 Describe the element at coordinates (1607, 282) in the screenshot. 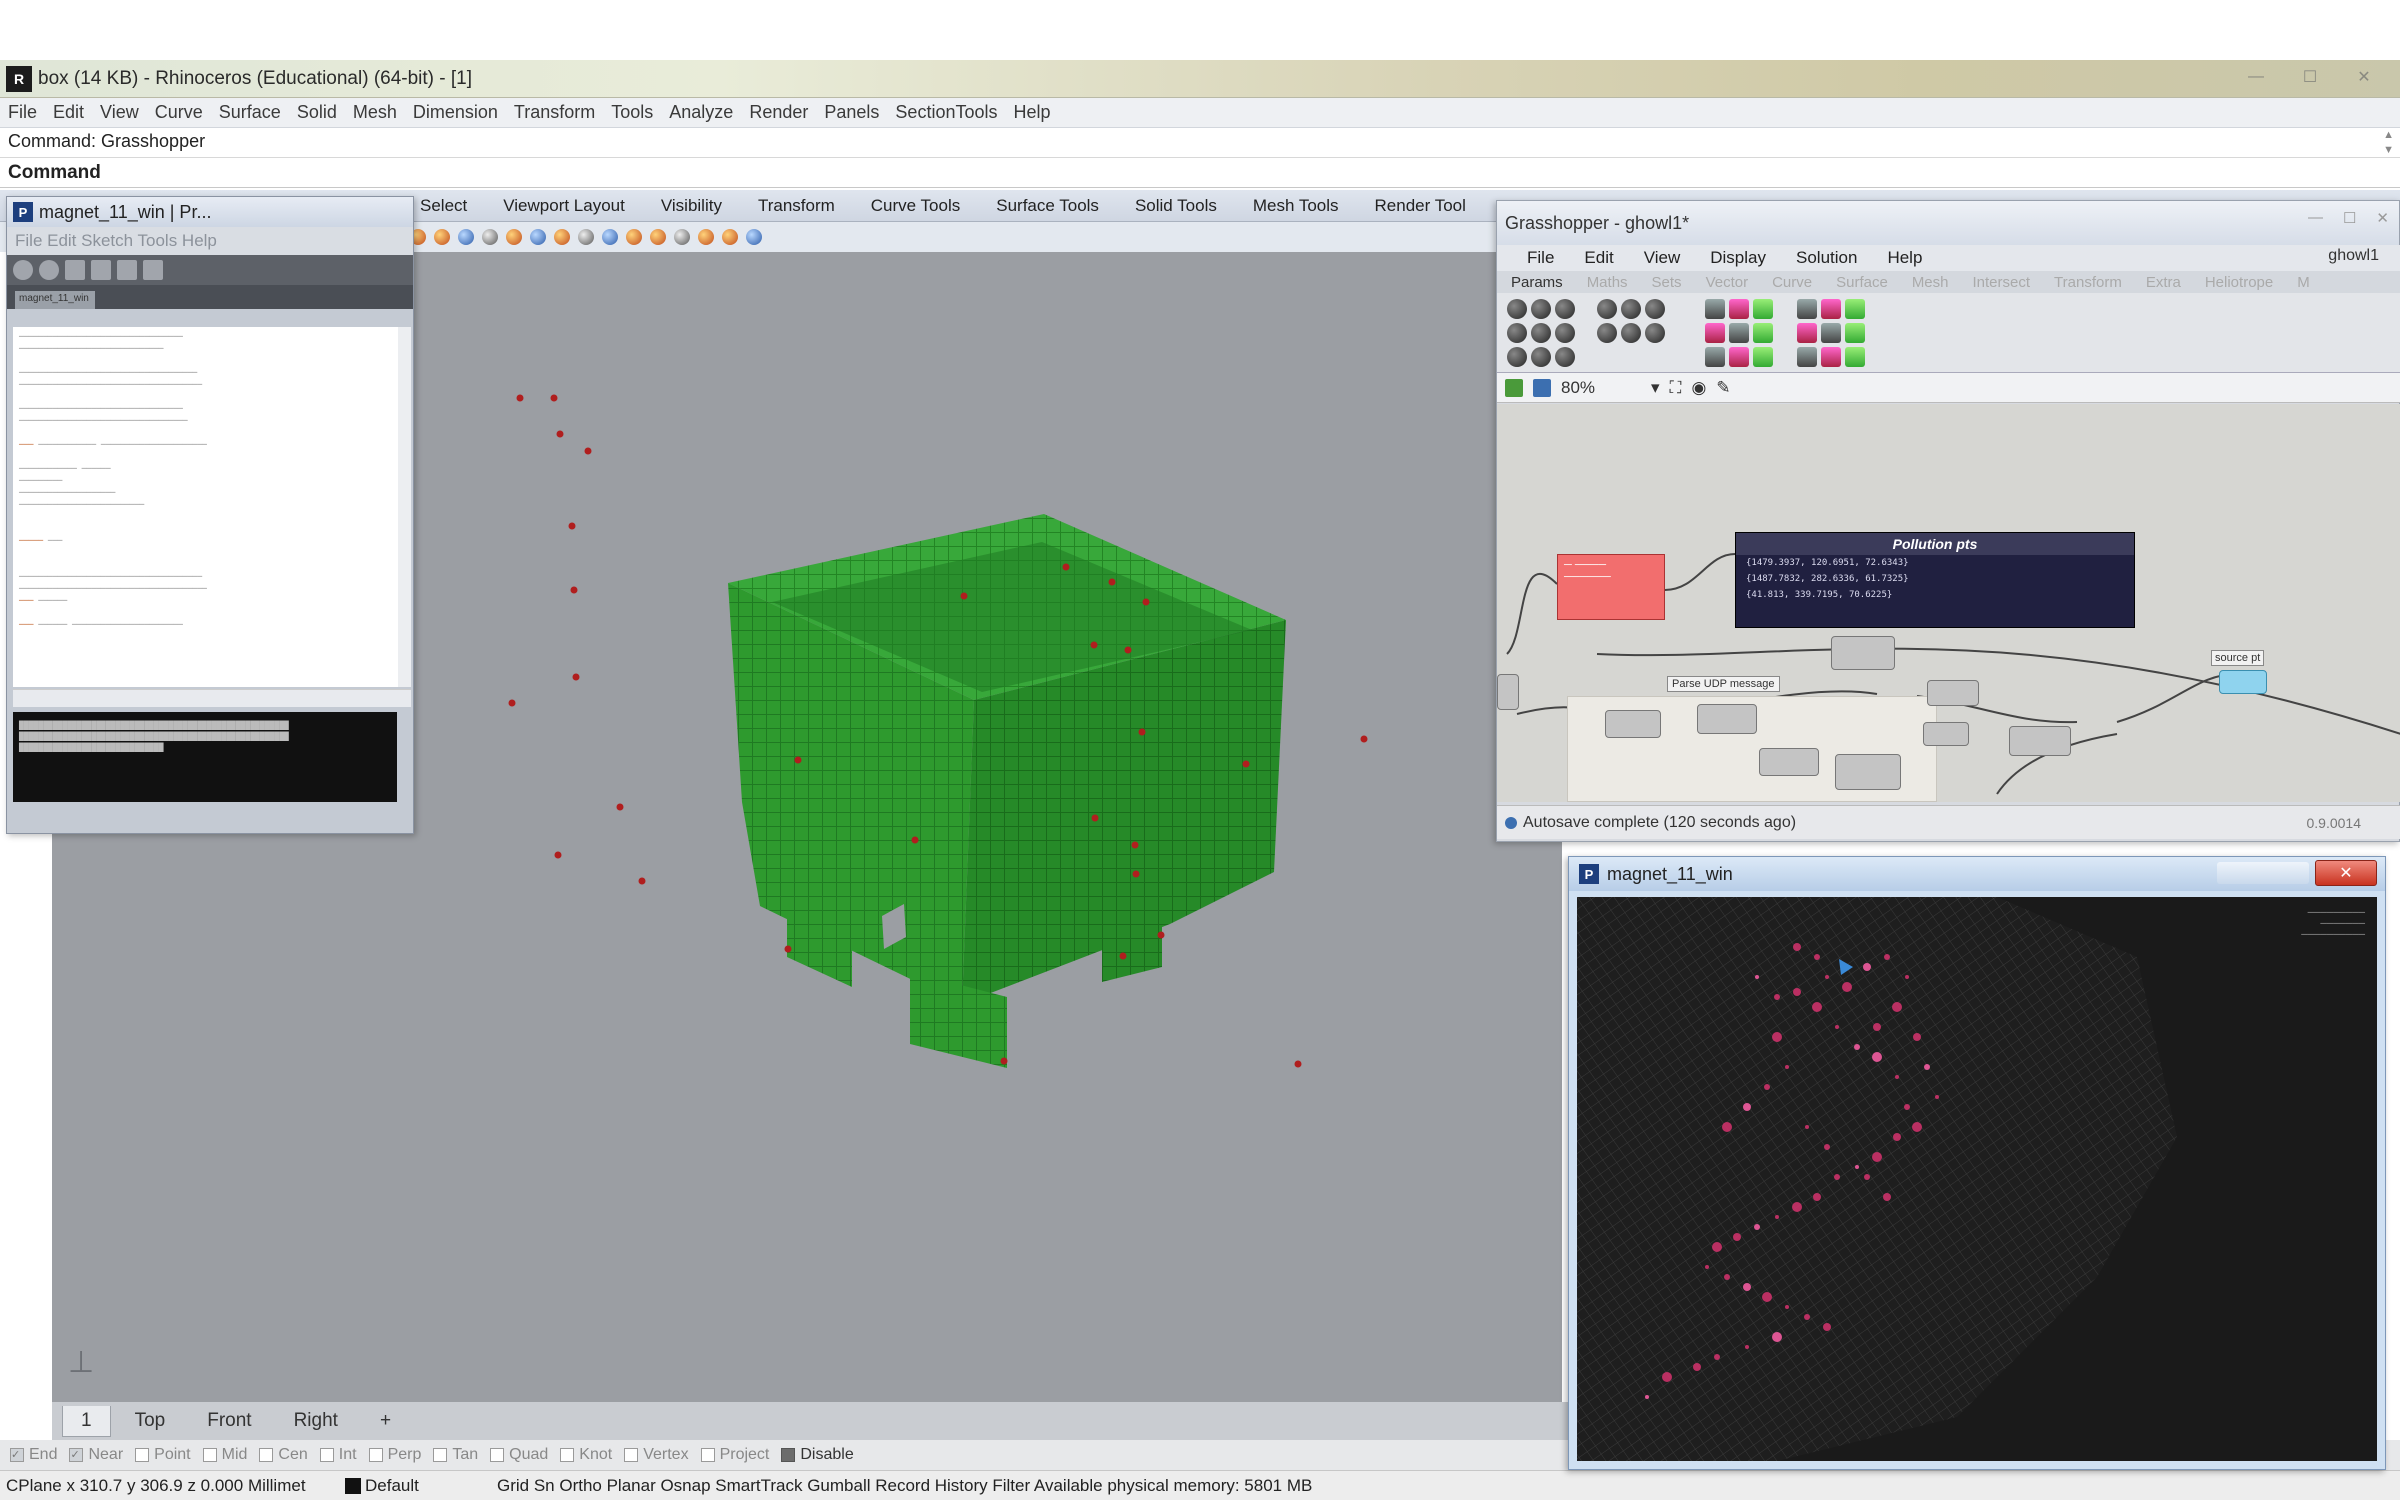

I see `gh-tab: Maths` at that location.